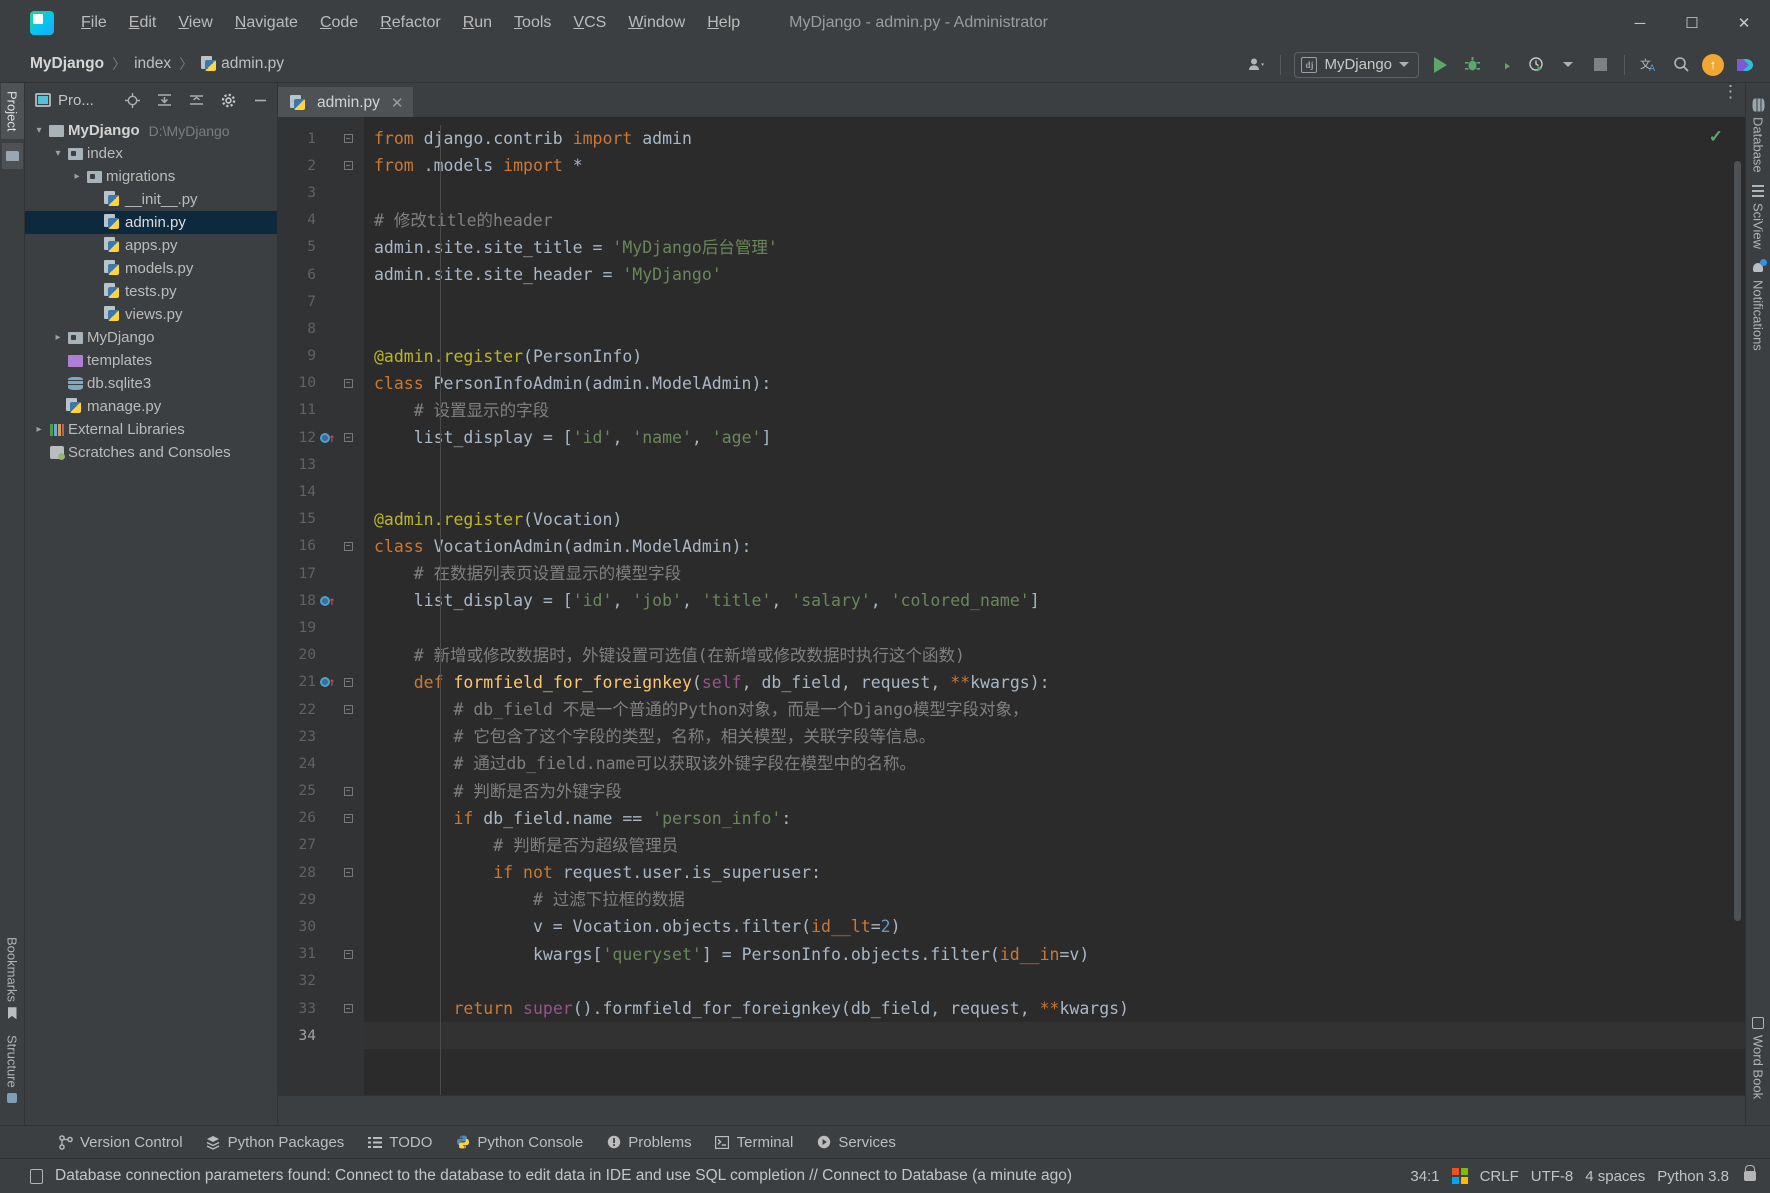  What do you see at coordinates (397, 103) in the screenshot?
I see `close-icon: ✕` at bounding box center [397, 103].